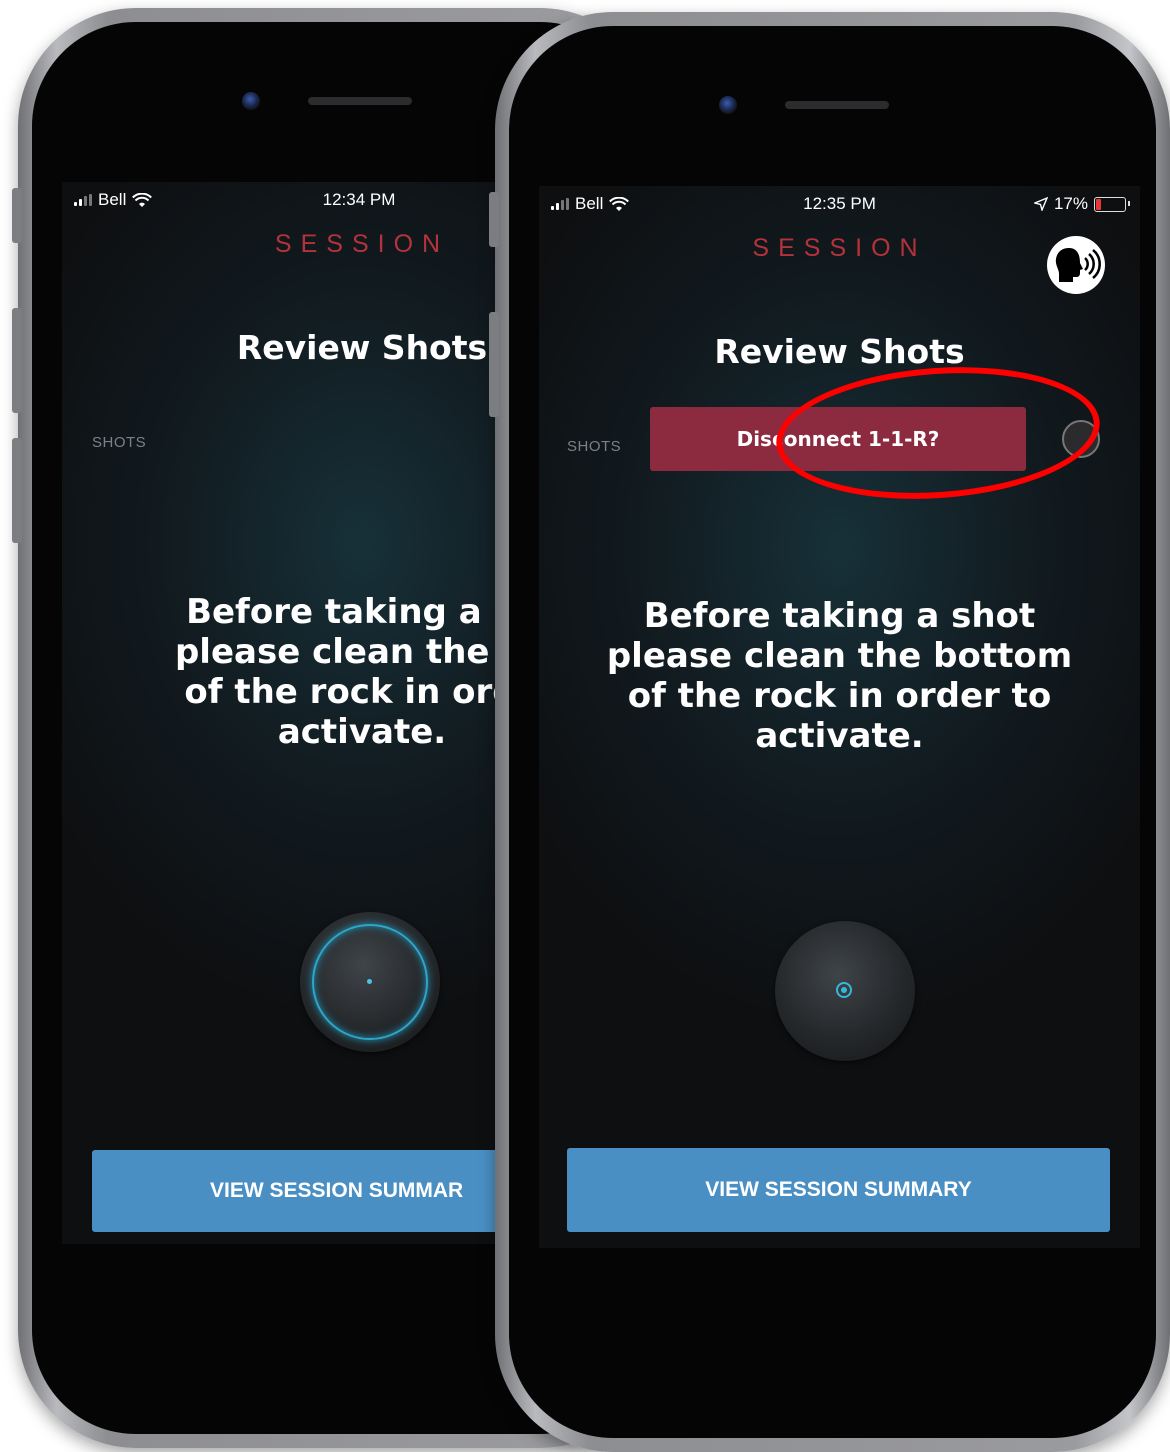 The width and height of the screenshot is (1170, 1452). What do you see at coordinates (17, 490) in the screenshot?
I see `volume-down-button` at bounding box center [17, 490].